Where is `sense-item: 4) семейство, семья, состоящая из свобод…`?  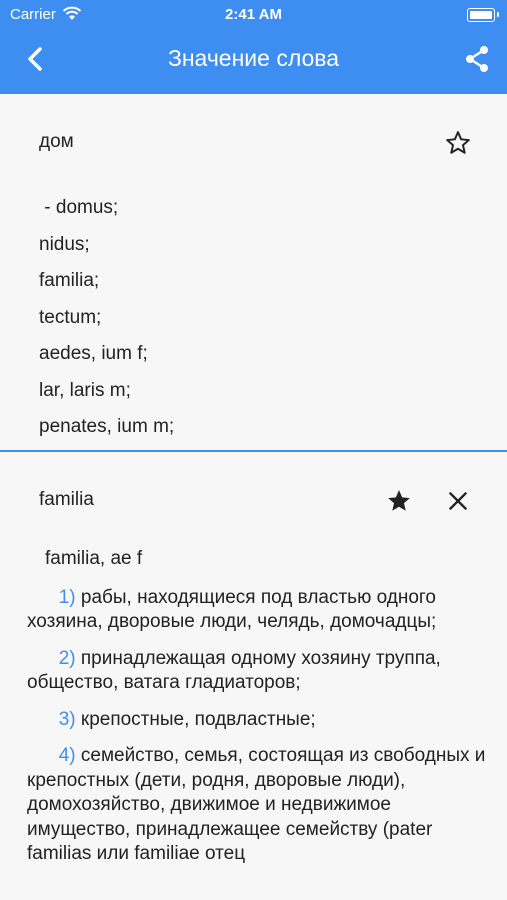 sense-item: 4) семейство, семья, состоящая из свобод… is located at coordinates (262, 805).